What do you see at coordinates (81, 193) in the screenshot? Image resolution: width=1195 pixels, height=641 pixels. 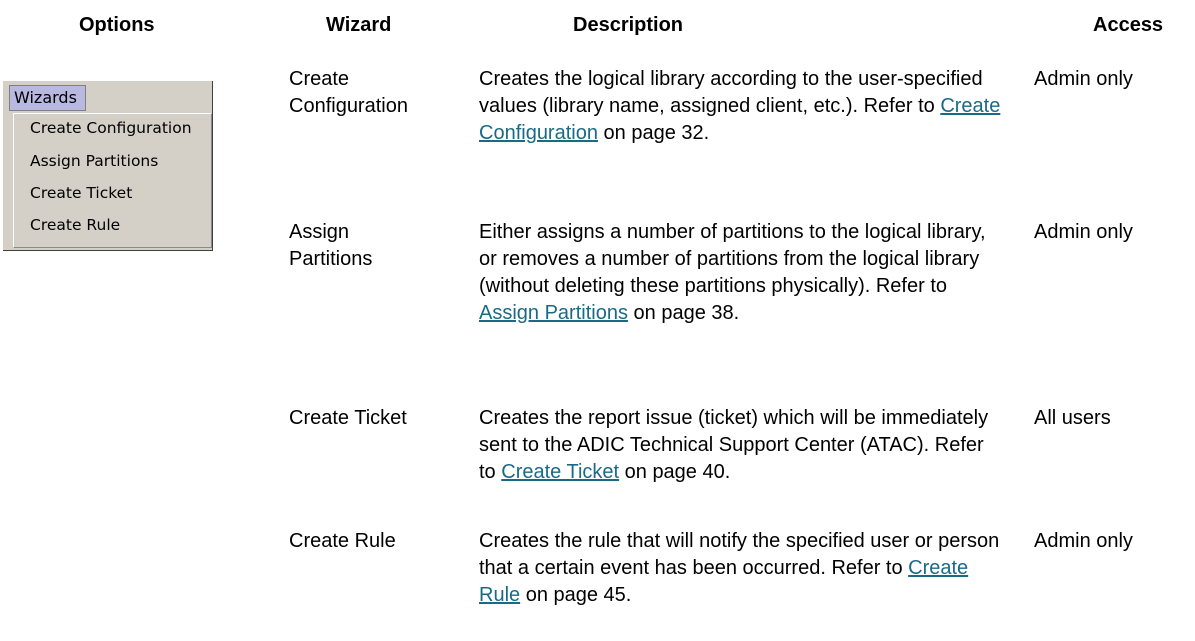 I see `menu-item-create-ticket: Create Ticket` at bounding box center [81, 193].